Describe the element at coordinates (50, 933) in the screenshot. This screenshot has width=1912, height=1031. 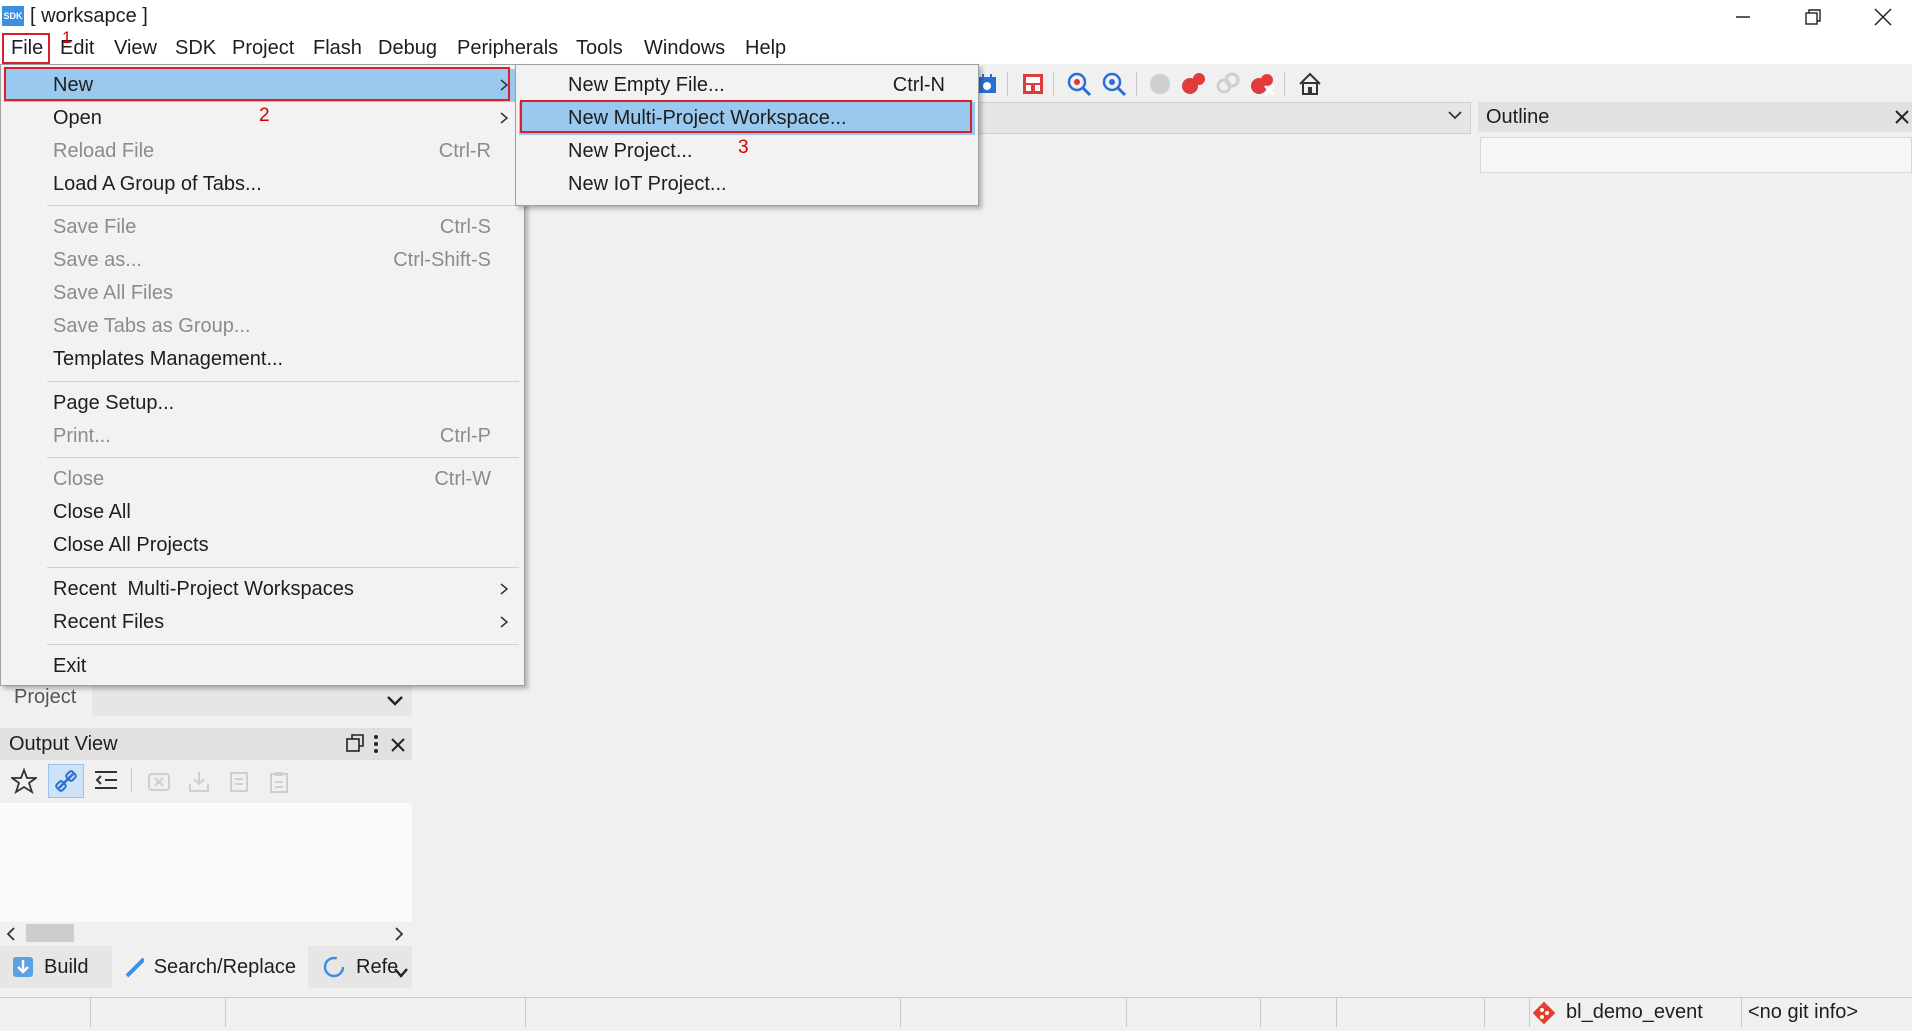
I see `scrollbar-thumb` at that location.